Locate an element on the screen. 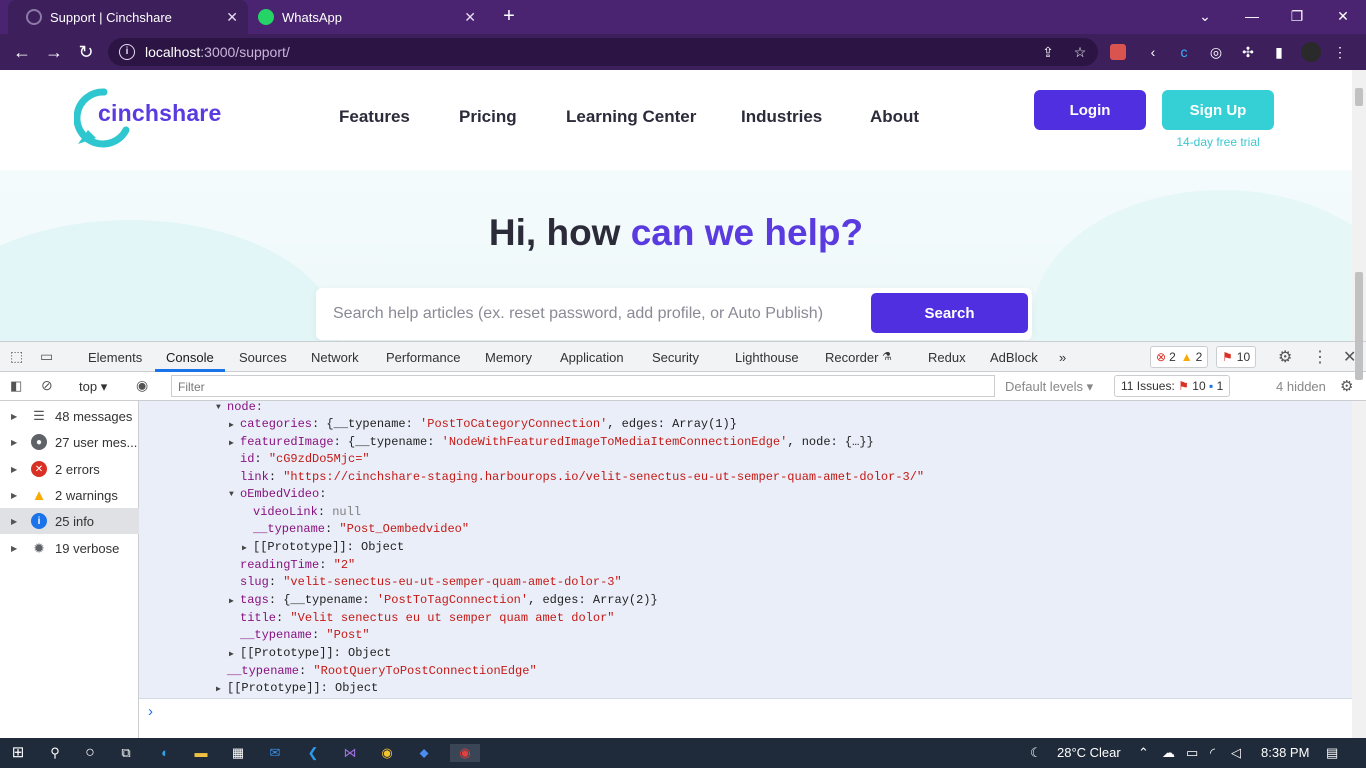 The height and width of the screenshot is (768, 1366). tab-support: Support | Cinchshare ✕ is located at coordinates (128, 17).